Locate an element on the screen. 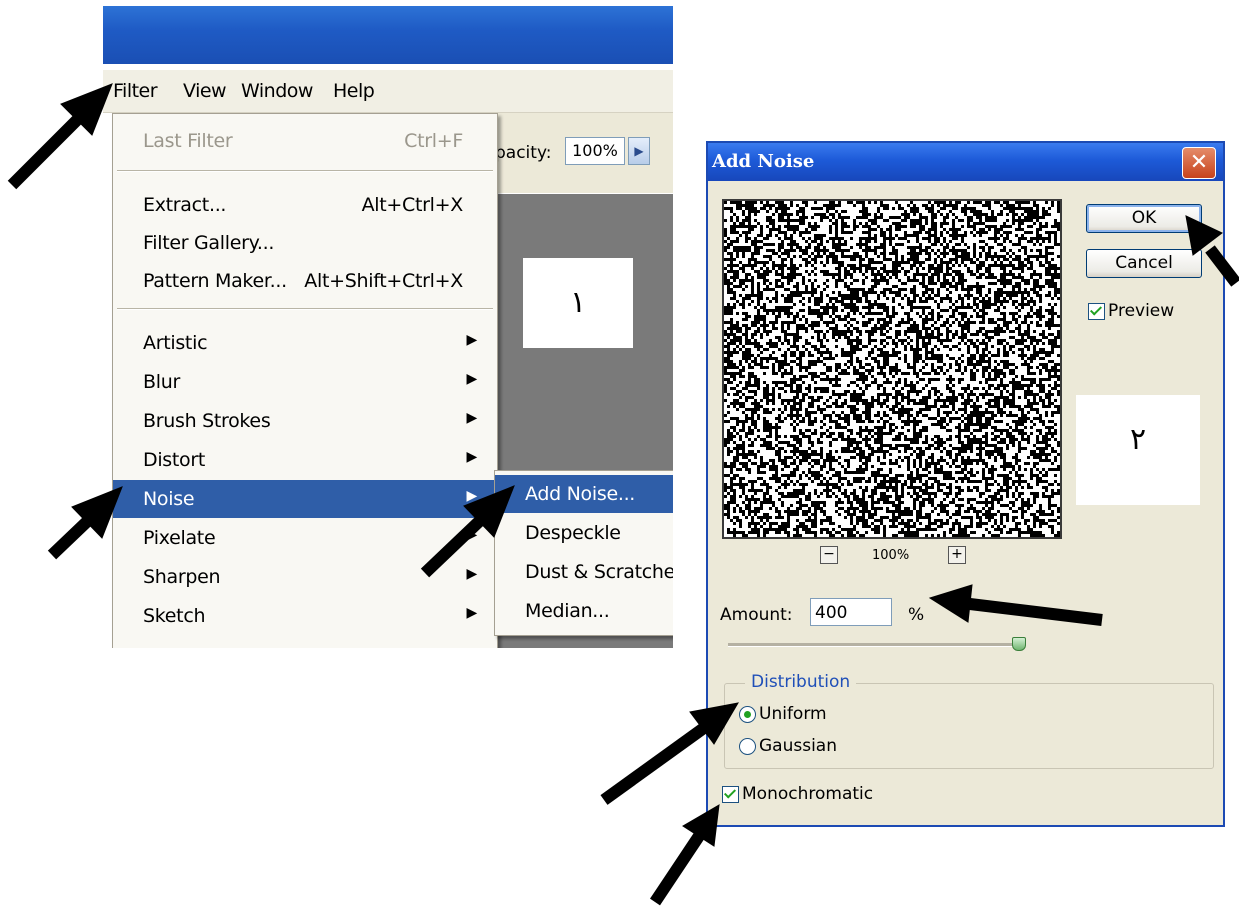 This screenshot has width=1239, height=913. amount-unit: % is located at coordinates (916, 615).